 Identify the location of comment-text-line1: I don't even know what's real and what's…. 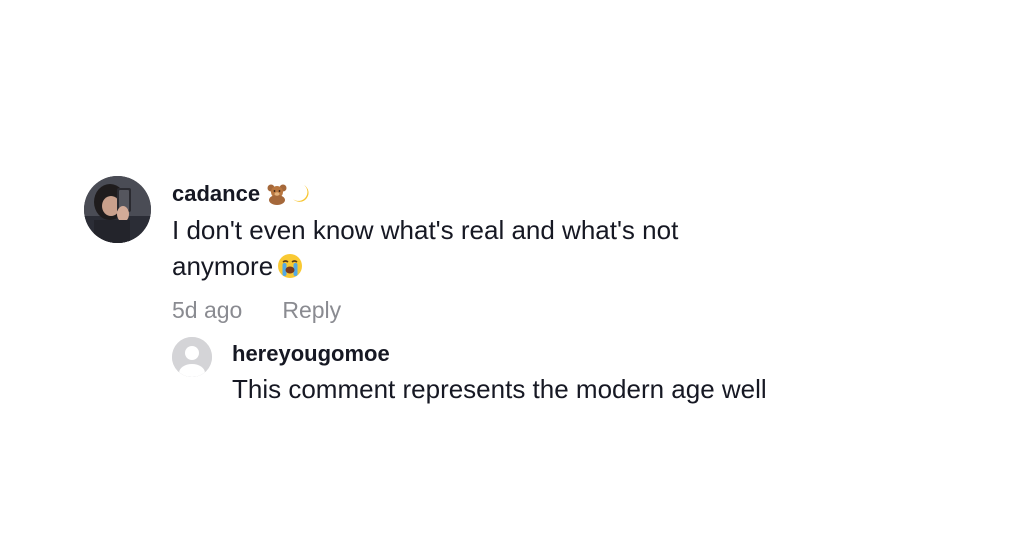
(425, 230).